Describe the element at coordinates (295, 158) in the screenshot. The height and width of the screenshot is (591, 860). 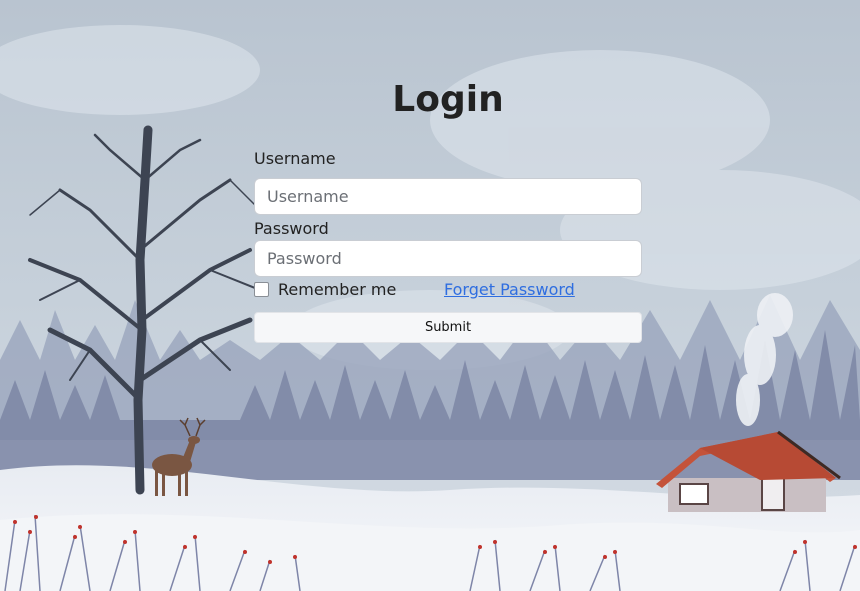
I see `username-label: Username` at that location.